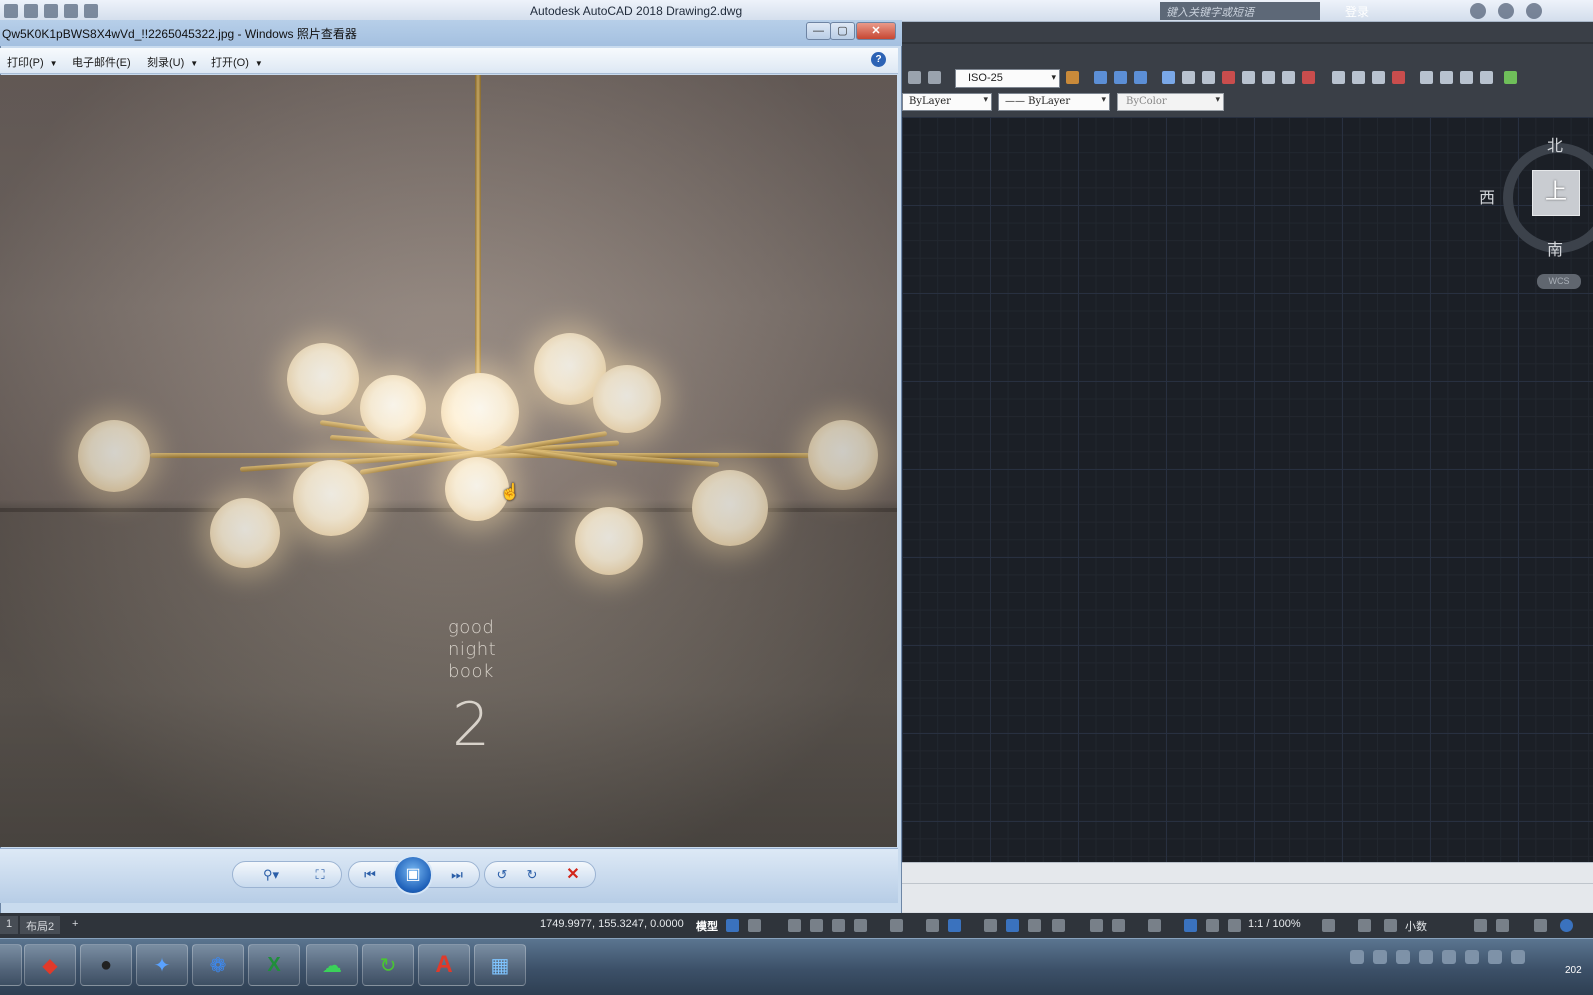  What do you see at coordinates (1072, 77) in the screenshot?
I see `leader-icon` at bounding box center [1072, 77].